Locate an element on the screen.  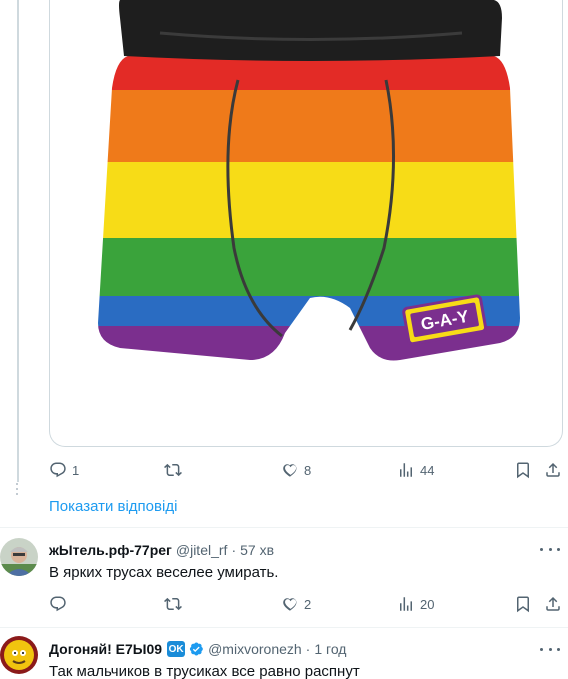
show-replies-link: Показати відповіді is located at coordinates (113, 506).